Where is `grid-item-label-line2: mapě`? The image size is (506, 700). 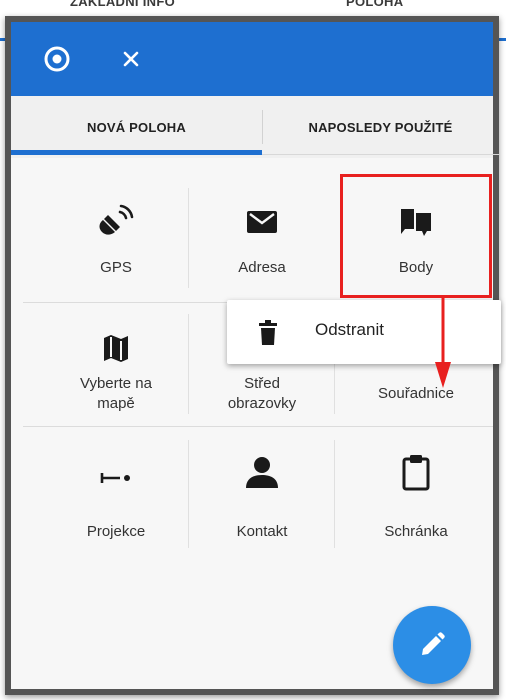
grid-item-label-line2: mapě is located at coordinates (116, 403).